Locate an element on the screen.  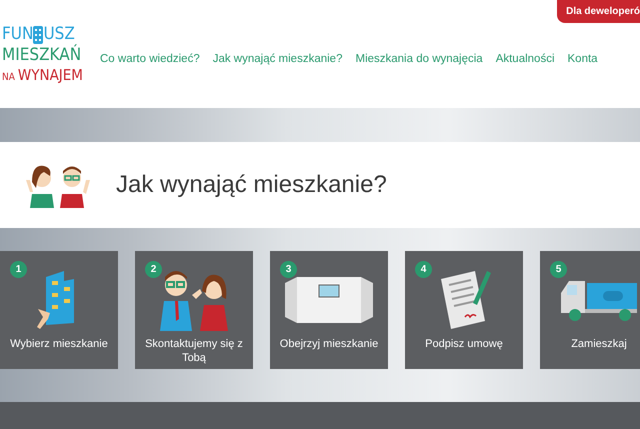
step-card: 3 Obejrzyj mieszkanie is located at coordinates (329, 310).